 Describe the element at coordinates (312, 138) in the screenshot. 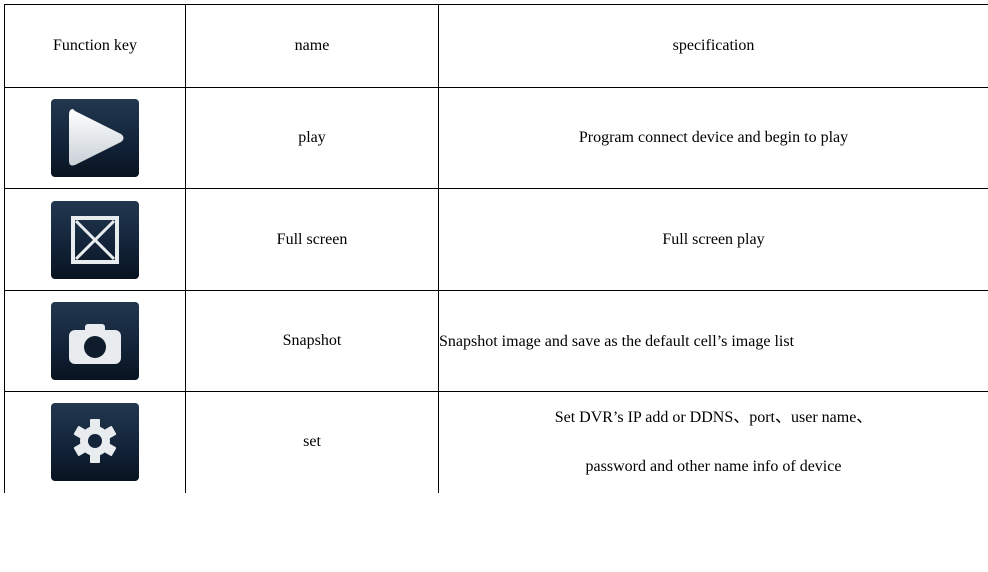

I see `name-cell: play` at that location.